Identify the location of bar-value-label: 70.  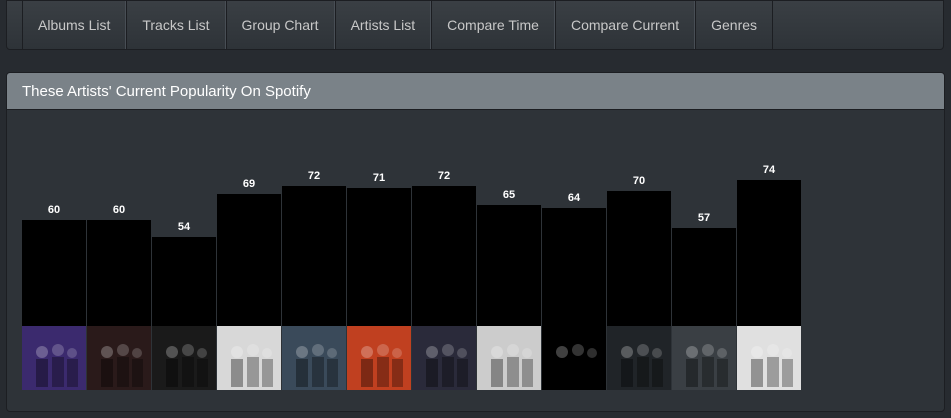
(639, 181).